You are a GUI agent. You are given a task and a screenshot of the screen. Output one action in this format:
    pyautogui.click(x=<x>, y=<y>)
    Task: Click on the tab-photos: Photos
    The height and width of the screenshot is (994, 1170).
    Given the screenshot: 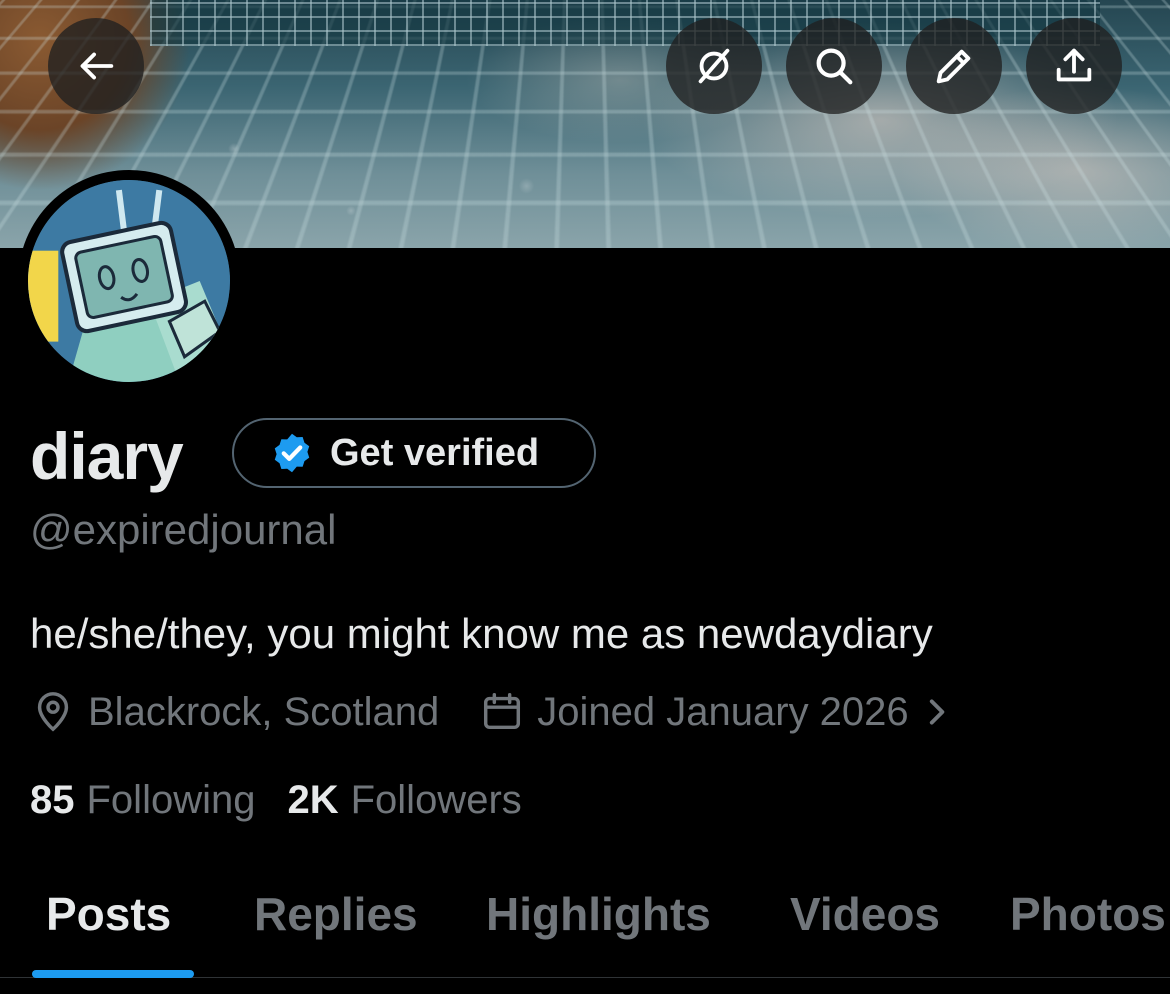 What is the action you would take?
    pyautogui.click(x=1088, y=914)
    